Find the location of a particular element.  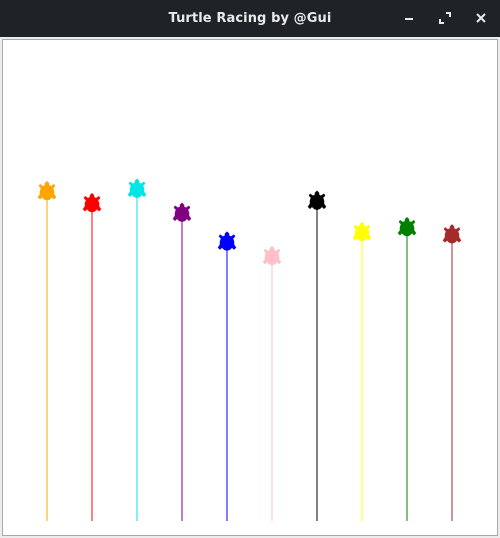

title-bar: Turtle Racing by @Gui is located at coordinates (250, 18).